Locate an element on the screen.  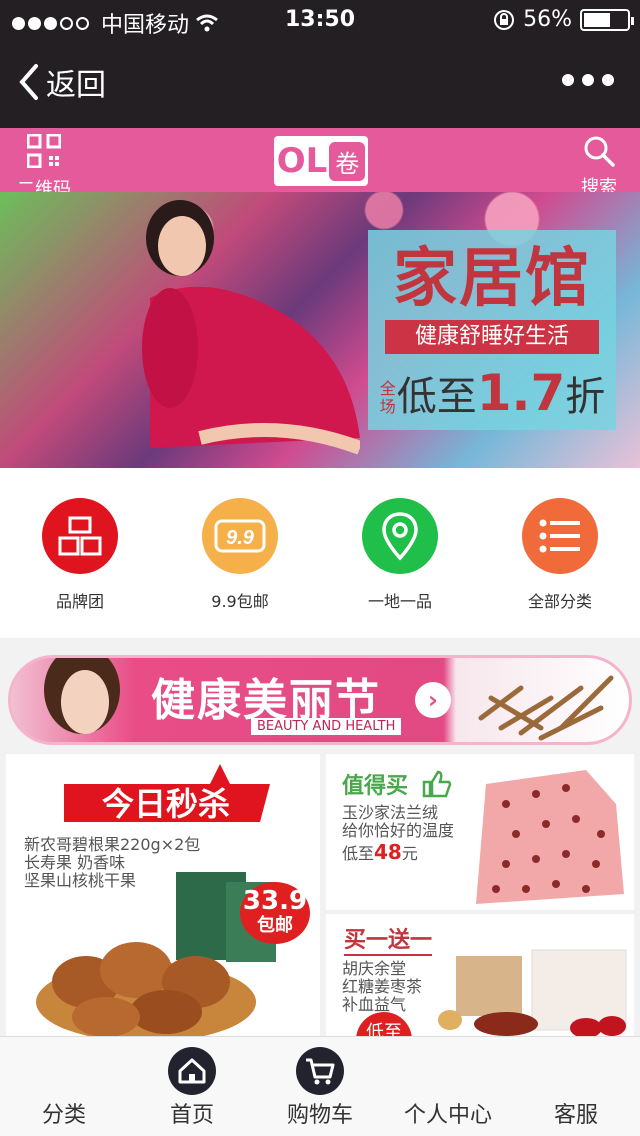
worth-buying-price: 低至48元 is located at coordinates (380, 852).